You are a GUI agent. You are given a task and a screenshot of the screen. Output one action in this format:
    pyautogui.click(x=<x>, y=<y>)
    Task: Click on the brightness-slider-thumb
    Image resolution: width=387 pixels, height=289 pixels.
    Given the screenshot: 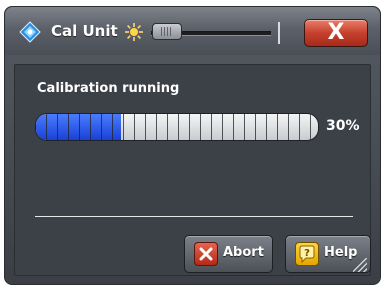 What is the action you would take?
    pyautogui.click(x=167, y=31)
    